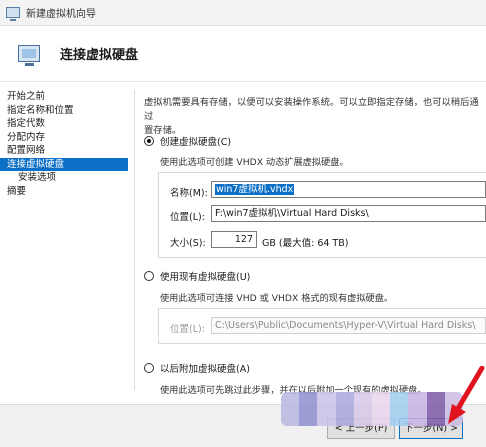  I want to click on name-value: win7虚拟机.vhdx, so click(255, 189).